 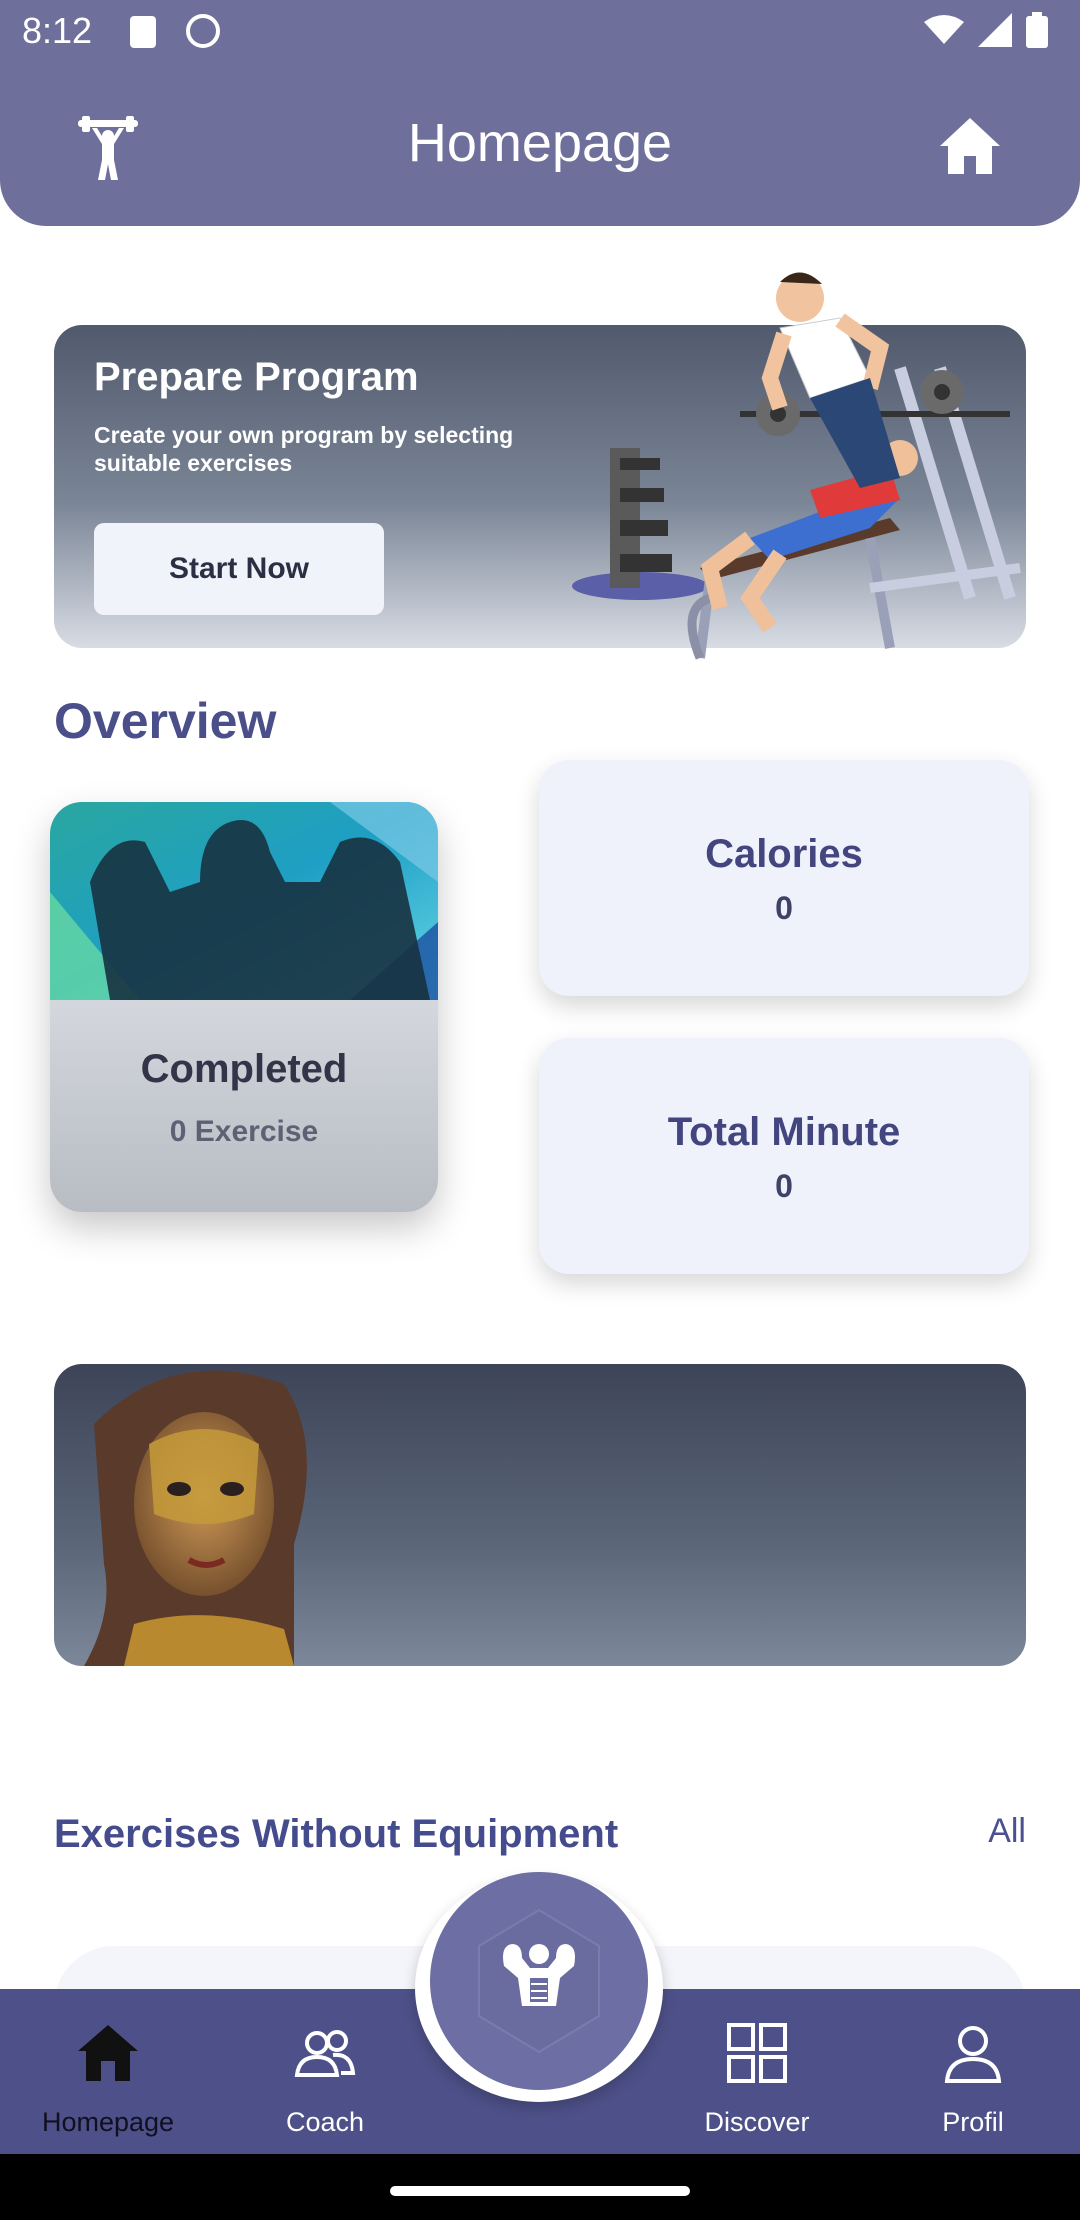 I want to click on warrior-woman-image, so click(x=195, y=1518).